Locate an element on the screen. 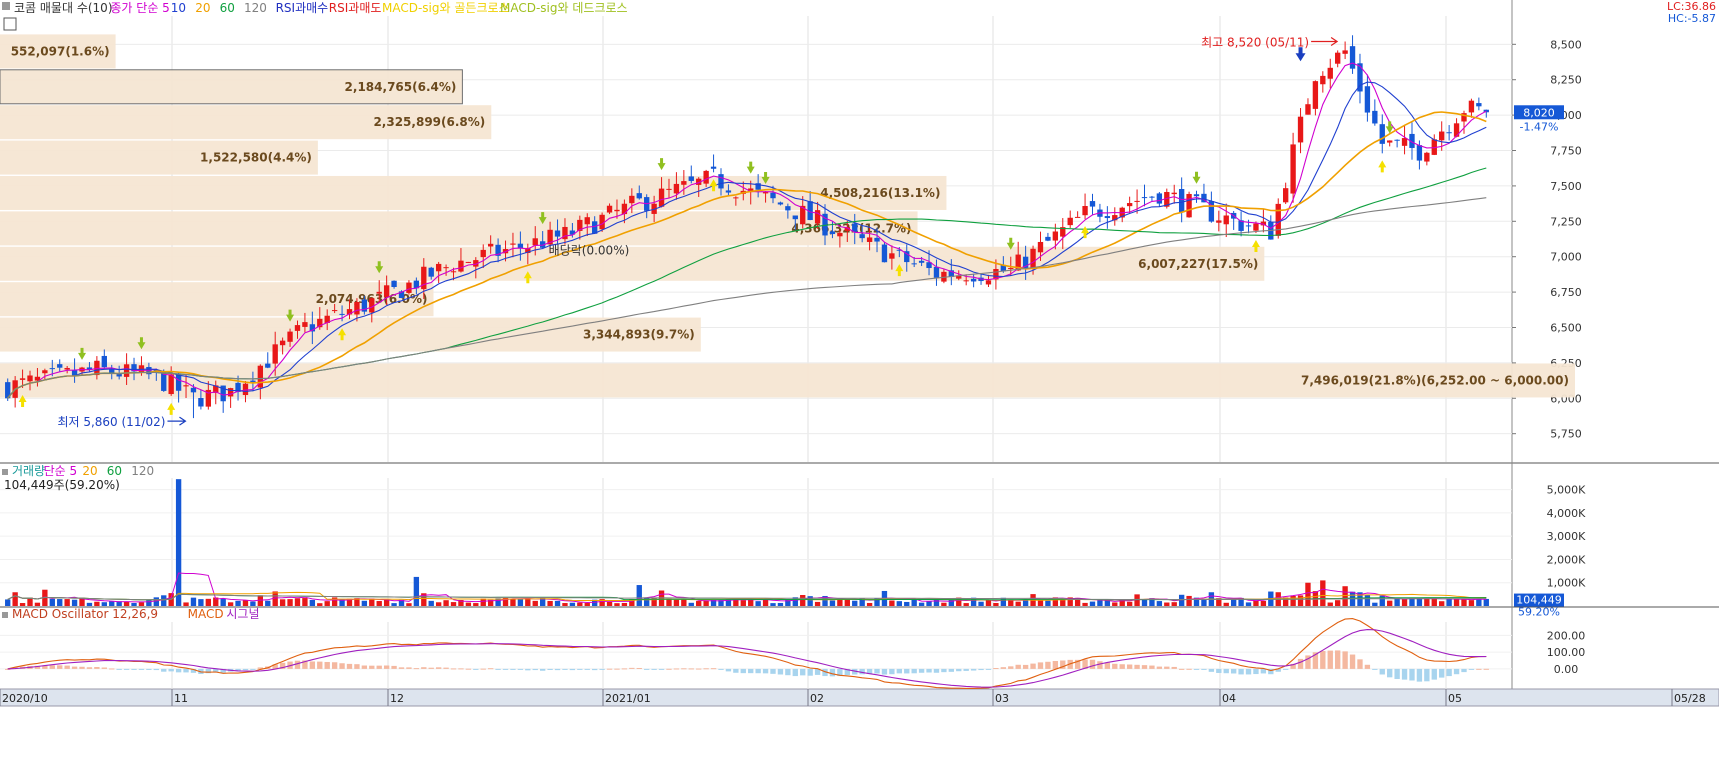 The image size is (1719, 776). volume-profile-label: 3,344,893(9.7%) is located at coordinates (639, 335).